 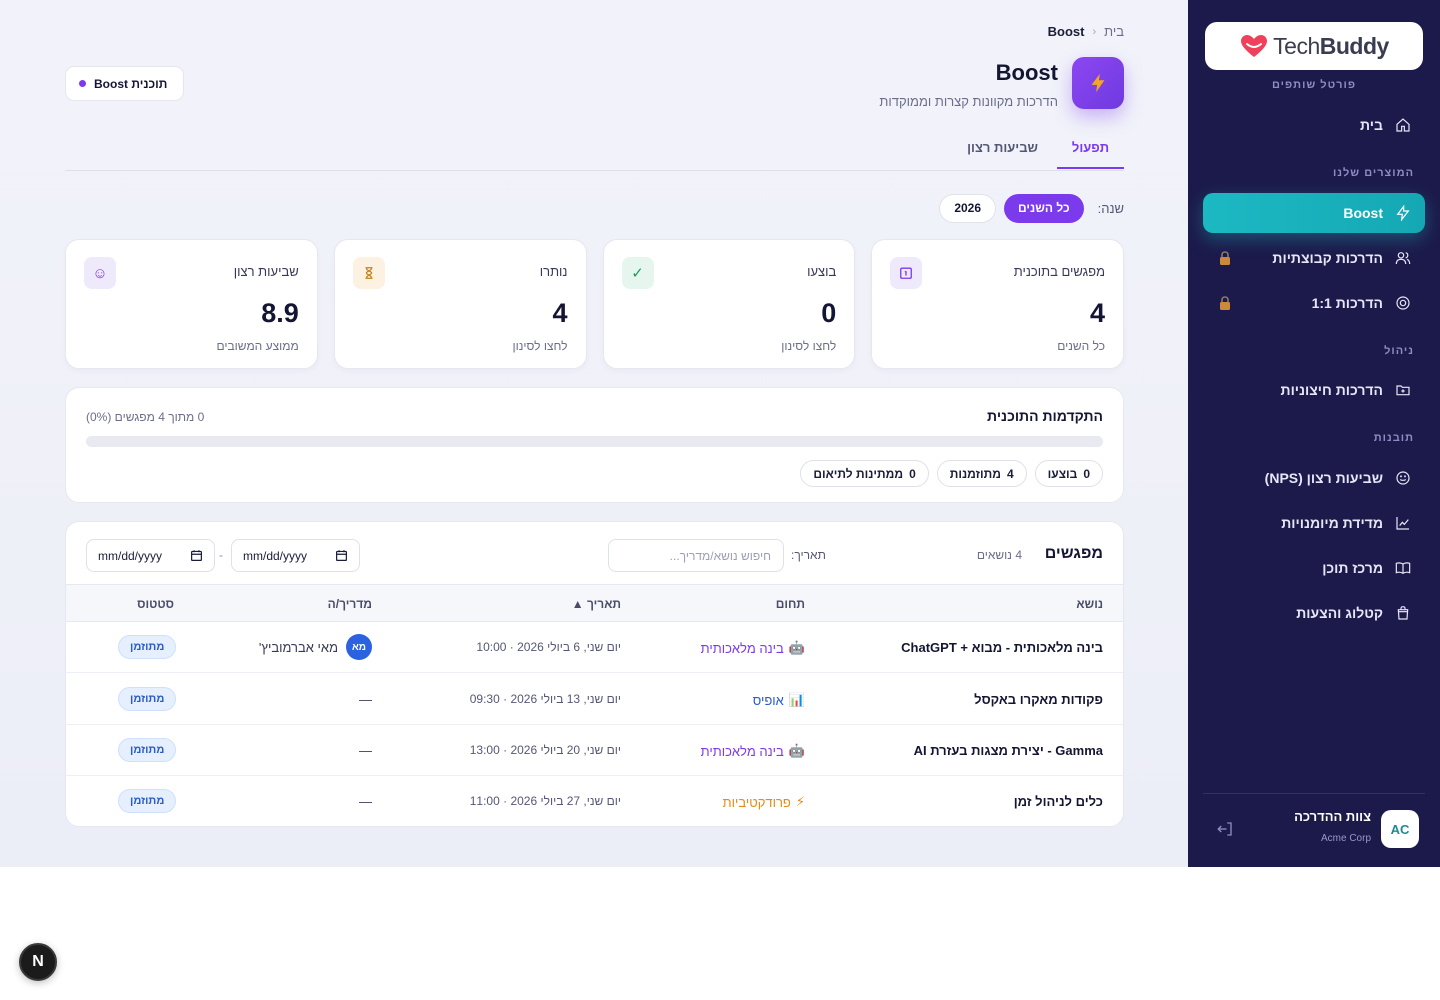 I want to click on session-topic: כלים לניהול זמן, so click(x=1058, y=801).